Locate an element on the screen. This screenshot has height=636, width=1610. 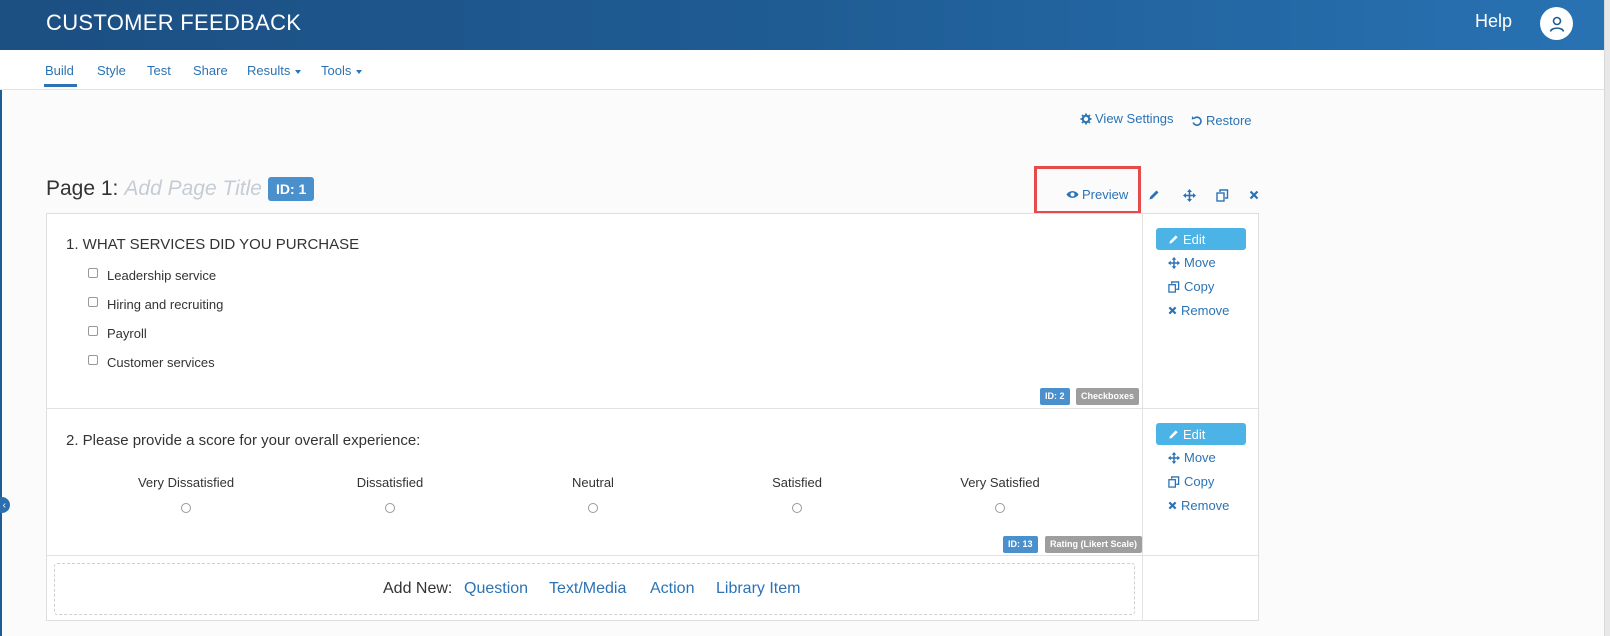
page-title-placeholder: Add Page Title is located at coordinates (193, 189).